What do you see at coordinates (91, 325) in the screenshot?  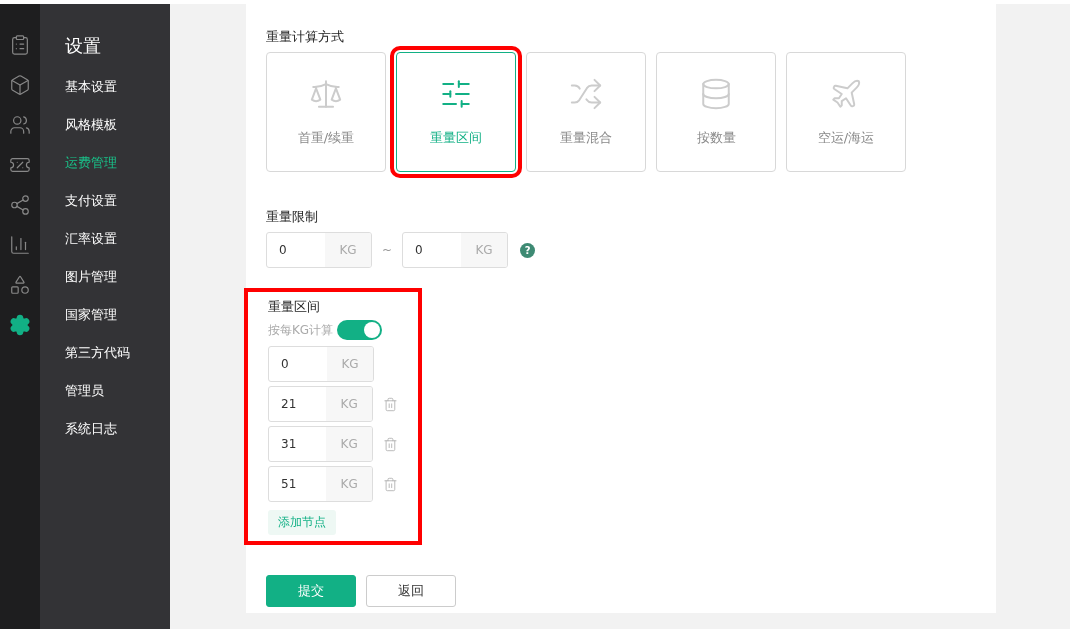 I see `sidebar-item: 国家管理` at bounding box center [91, 325].